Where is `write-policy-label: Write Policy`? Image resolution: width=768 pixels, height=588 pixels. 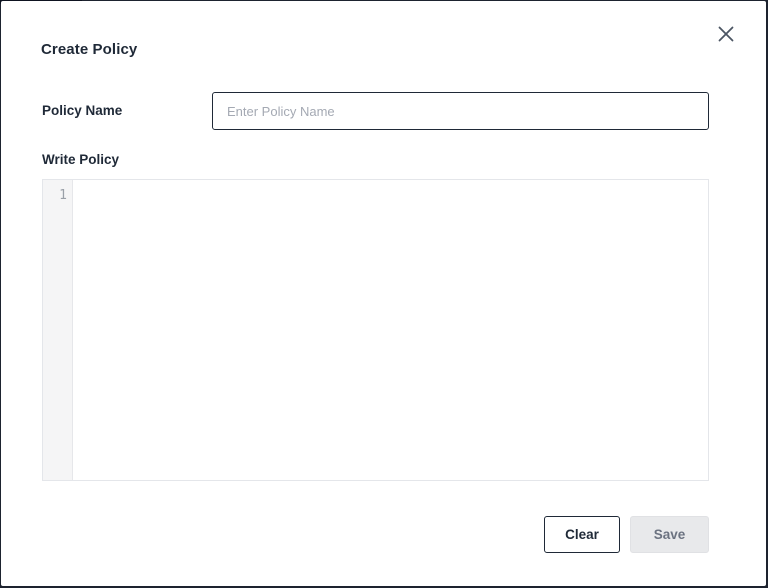 write-policy-label: Write Policy is located at coordinates (81, 159).